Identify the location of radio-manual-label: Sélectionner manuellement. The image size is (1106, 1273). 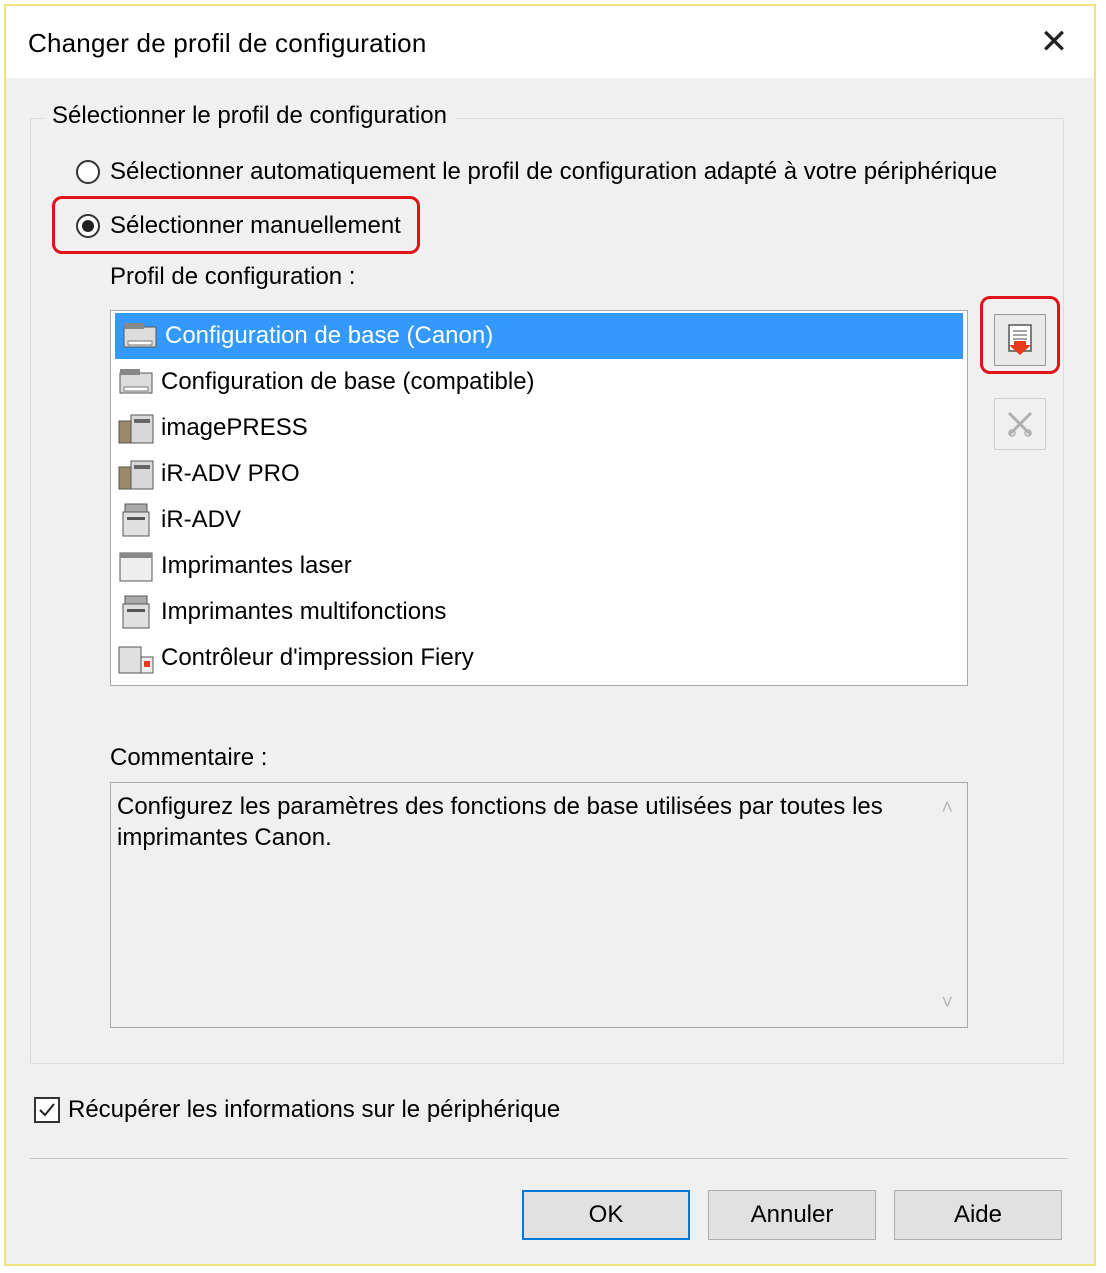
(255, 225).